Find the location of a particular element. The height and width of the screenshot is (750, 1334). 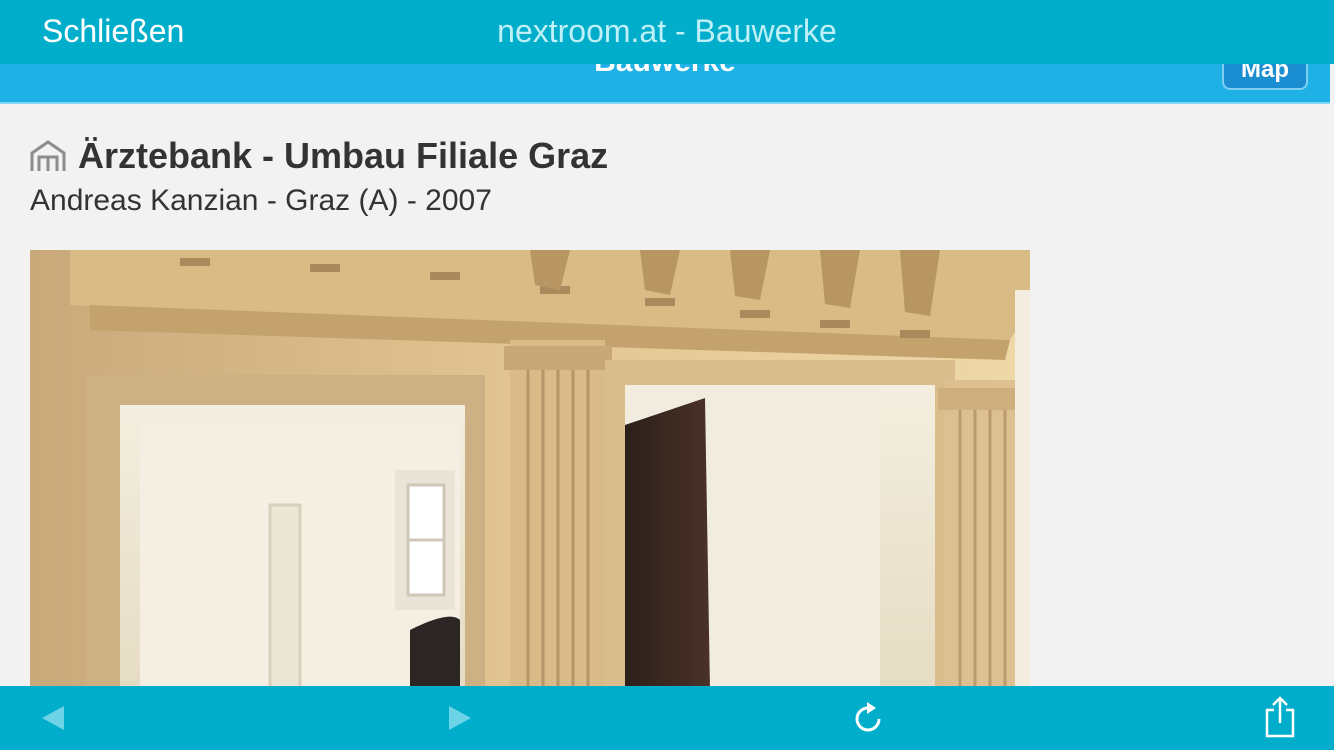

project-subtitle: Andreas Kanzian - Graz (A) - 2007 is located at coordinates (261, 200).